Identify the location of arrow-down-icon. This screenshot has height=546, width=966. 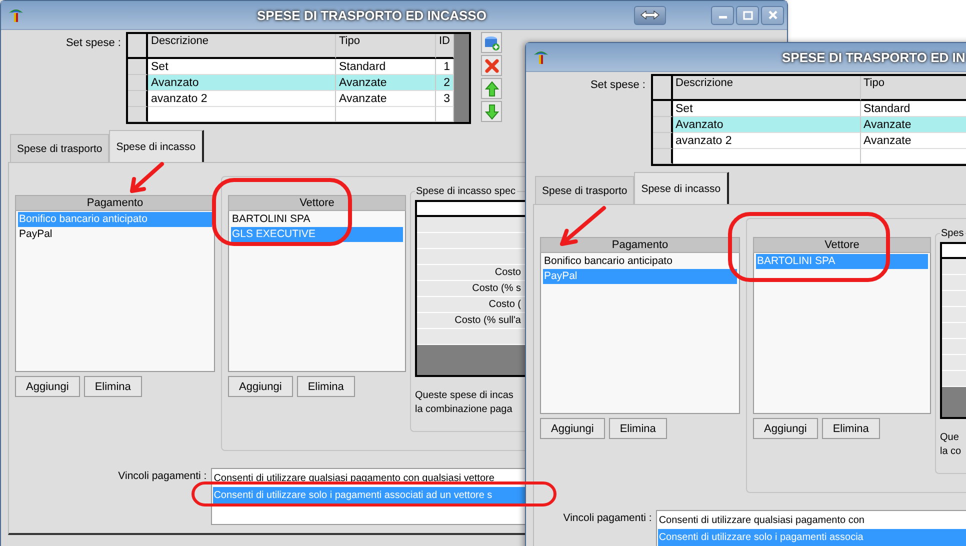
(491, 112).